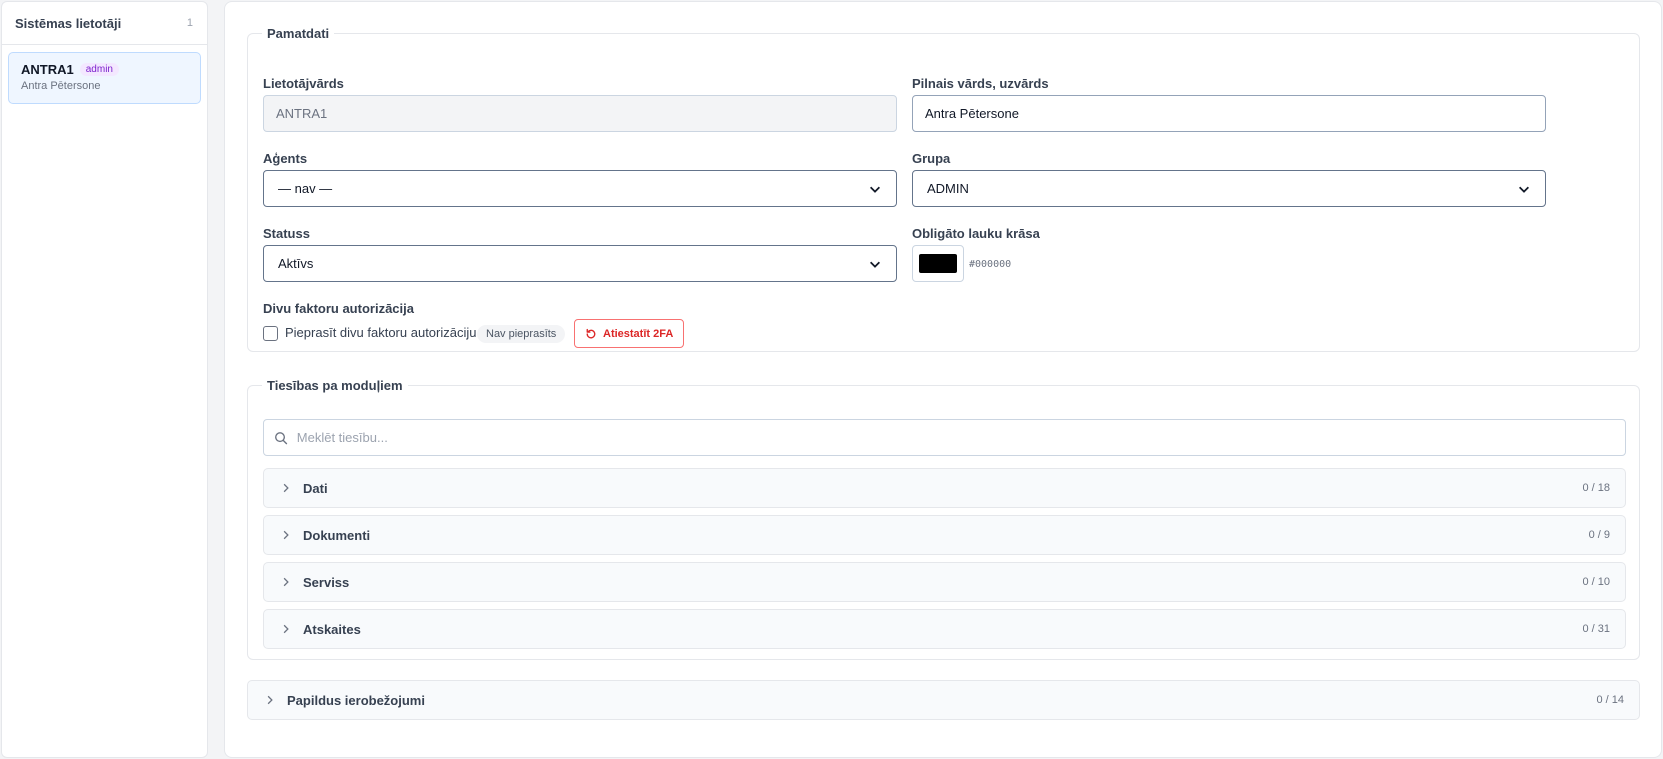  I want to click on reset-2fa-button: Atiestatīt 2FA, so click(629, 333).